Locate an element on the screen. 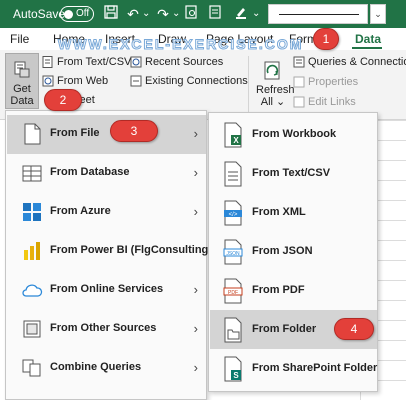  toggle-knob is located at coordinates (68, 14).